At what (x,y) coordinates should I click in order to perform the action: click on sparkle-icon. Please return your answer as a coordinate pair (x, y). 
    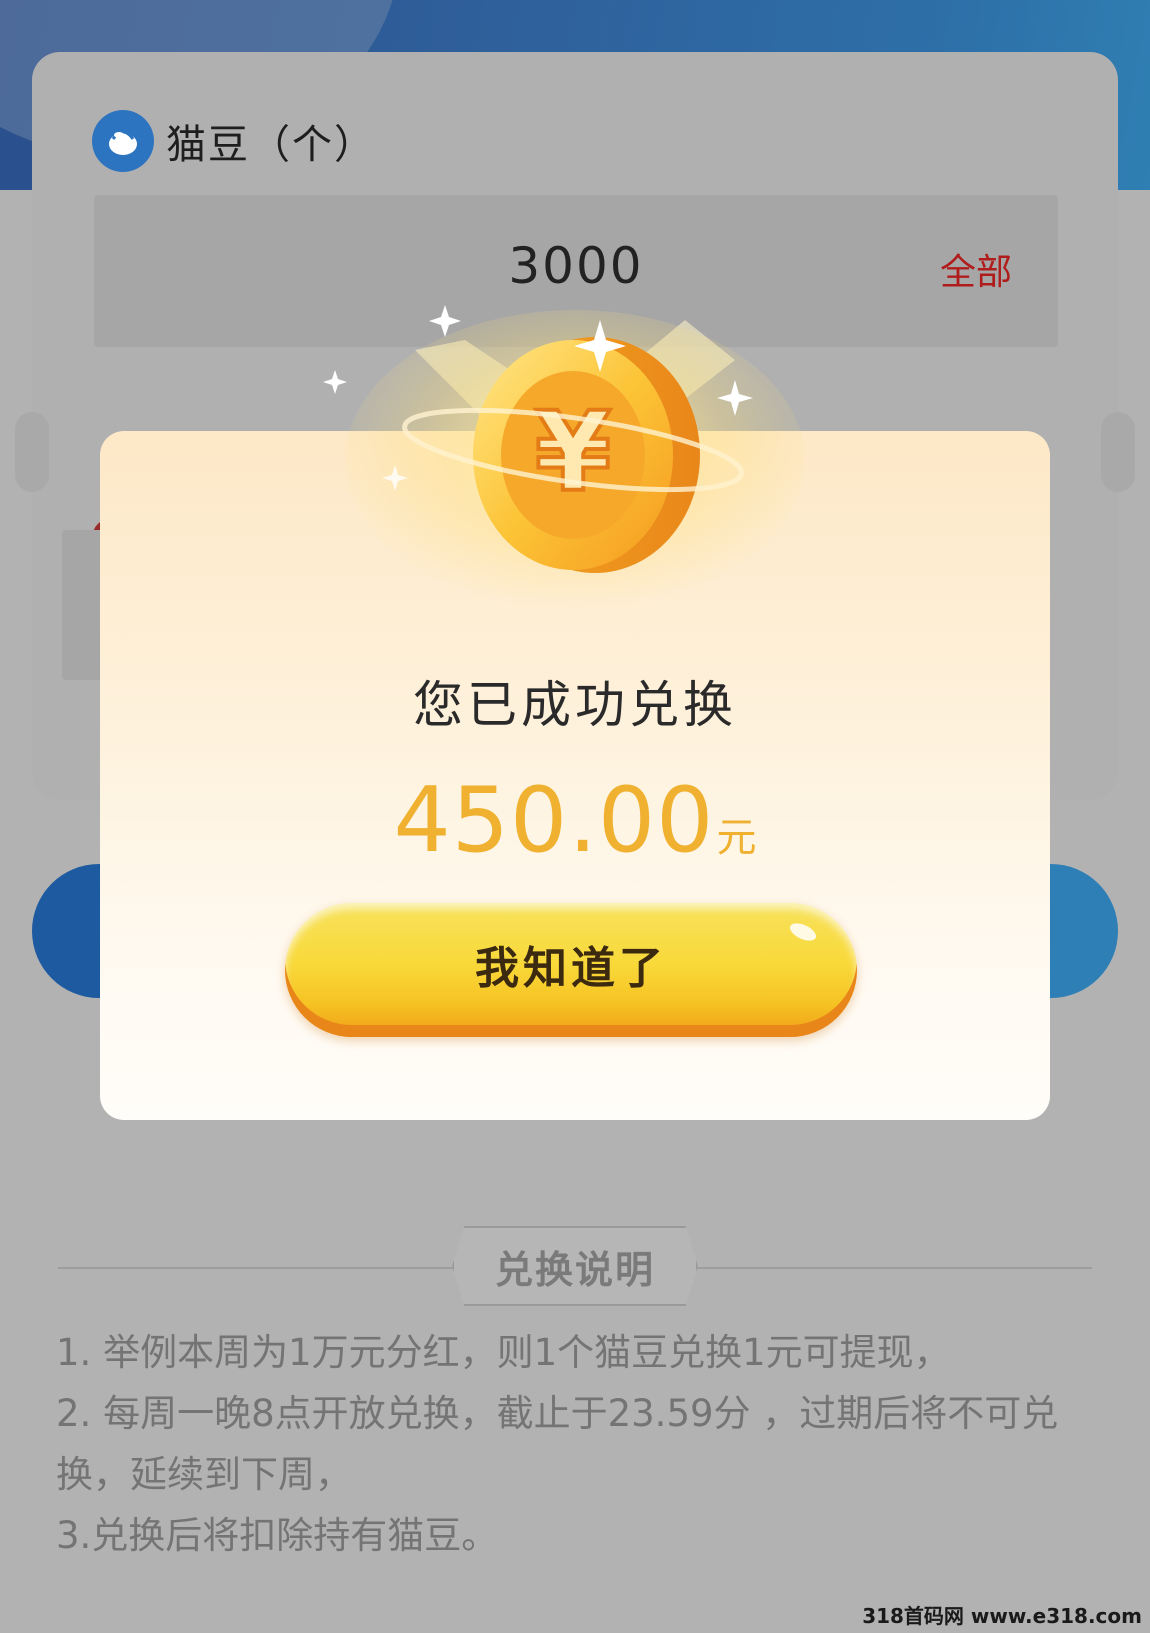
    Looking at the image, I should click on (335, 382).